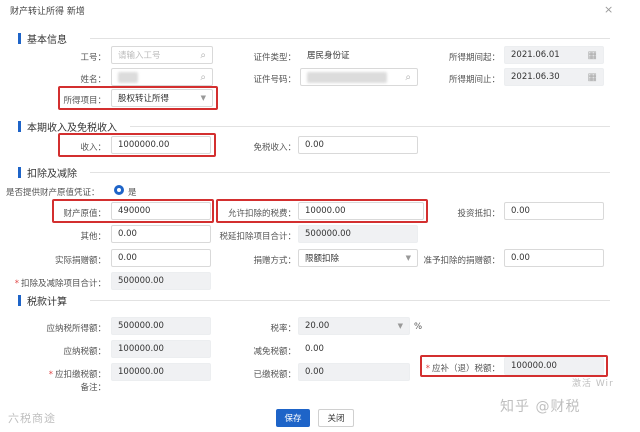 Image resolution: width=640 pixels, height=432 pixels. I want to click on proof-yes-label: 是, so click(132, 193).